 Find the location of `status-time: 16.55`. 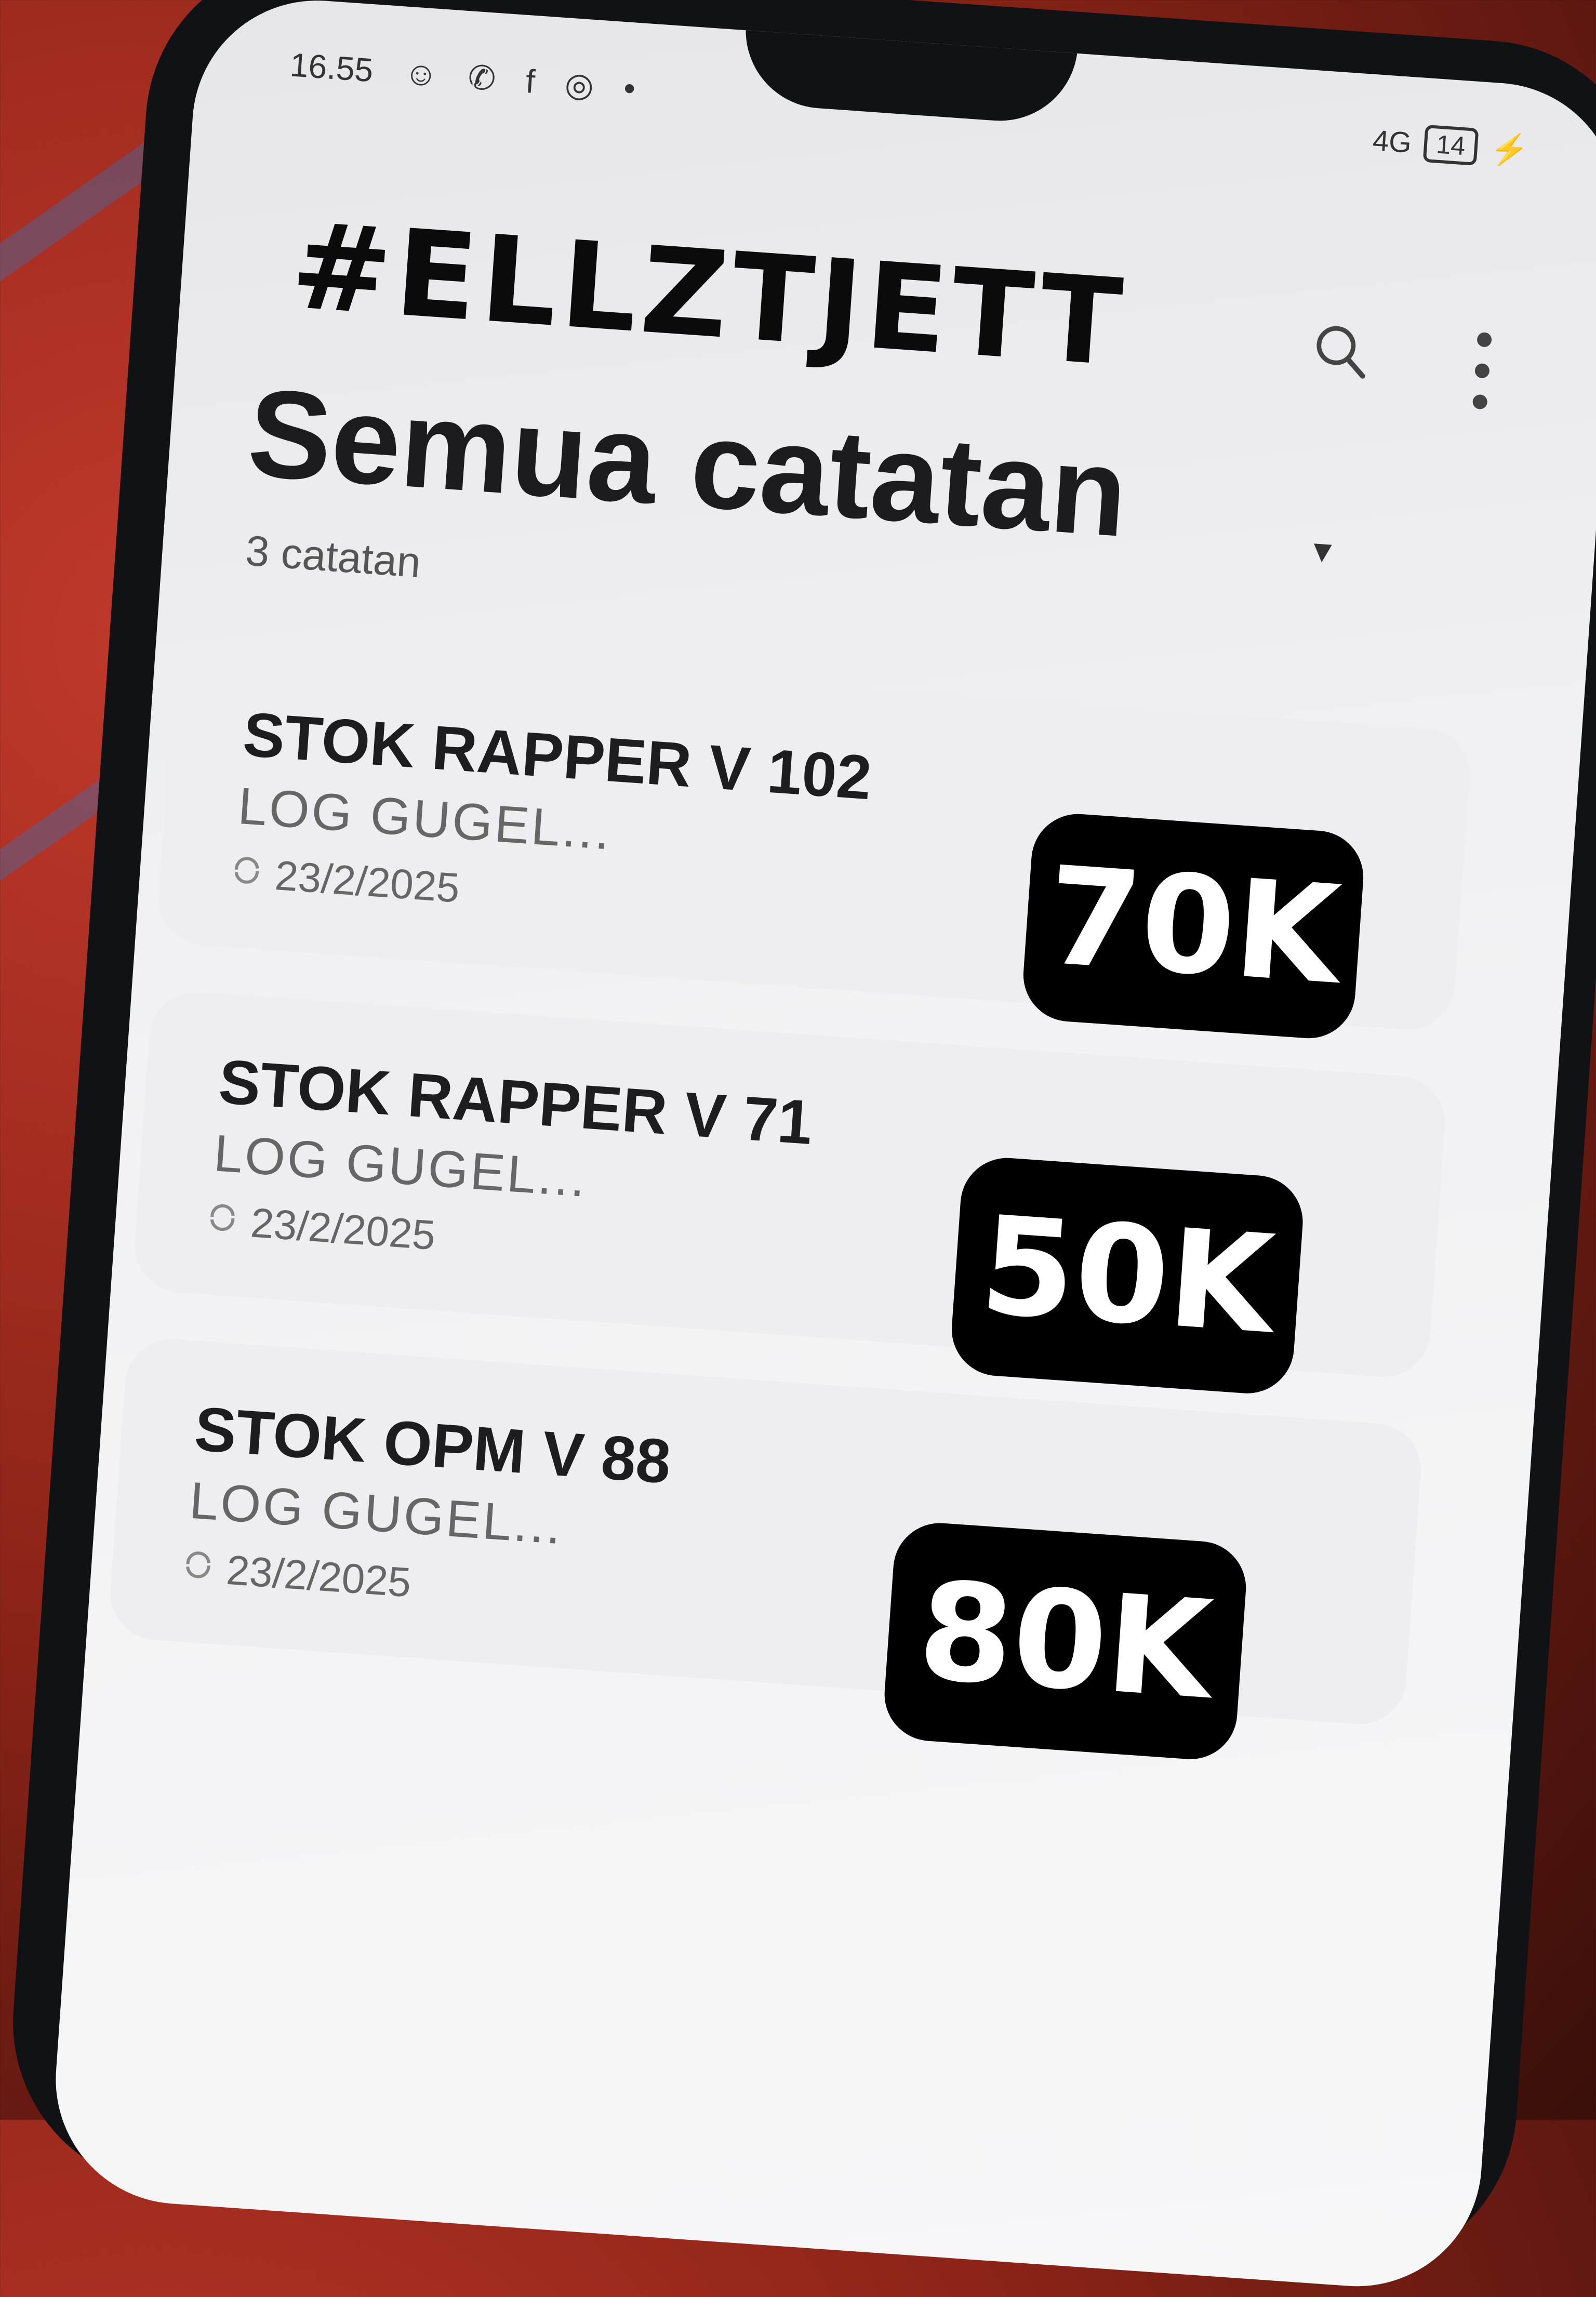

status-time: 16.55 is located at coordinates (331, 68).